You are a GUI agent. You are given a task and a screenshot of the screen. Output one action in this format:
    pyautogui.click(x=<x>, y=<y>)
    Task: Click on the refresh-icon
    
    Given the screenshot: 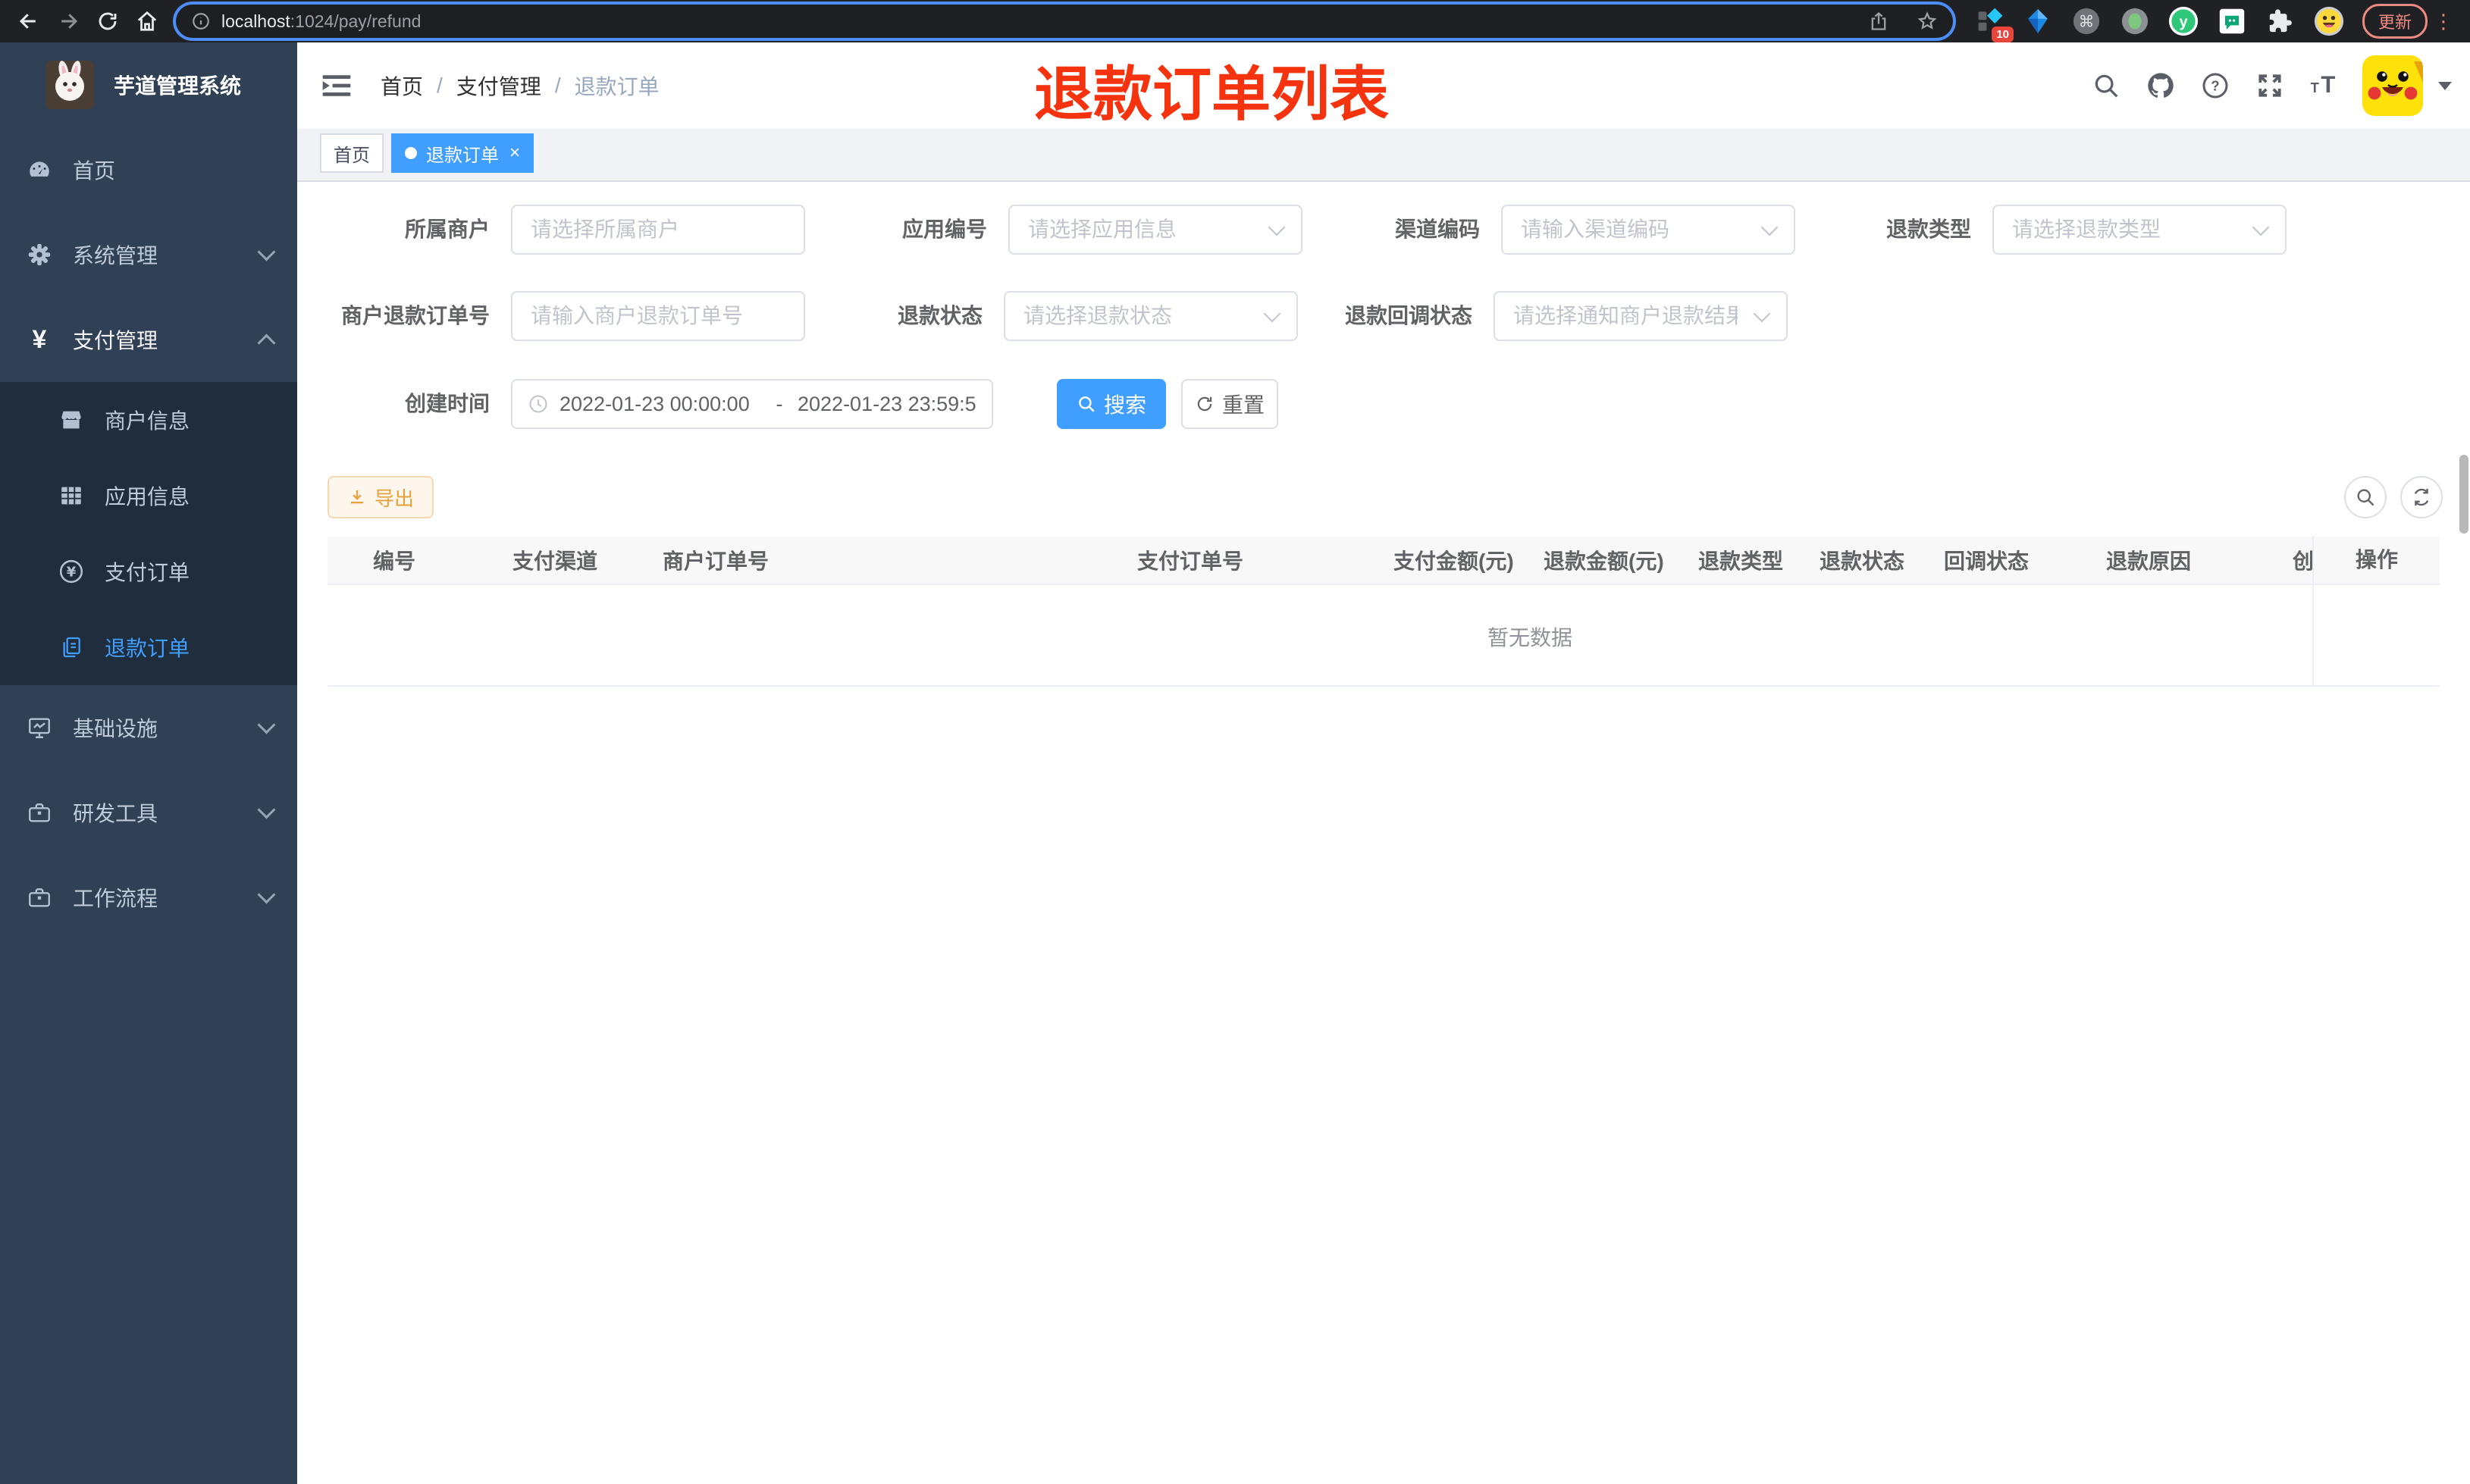 What is the action you would take?
    pyautogui.click(x=2421, y=497)
    